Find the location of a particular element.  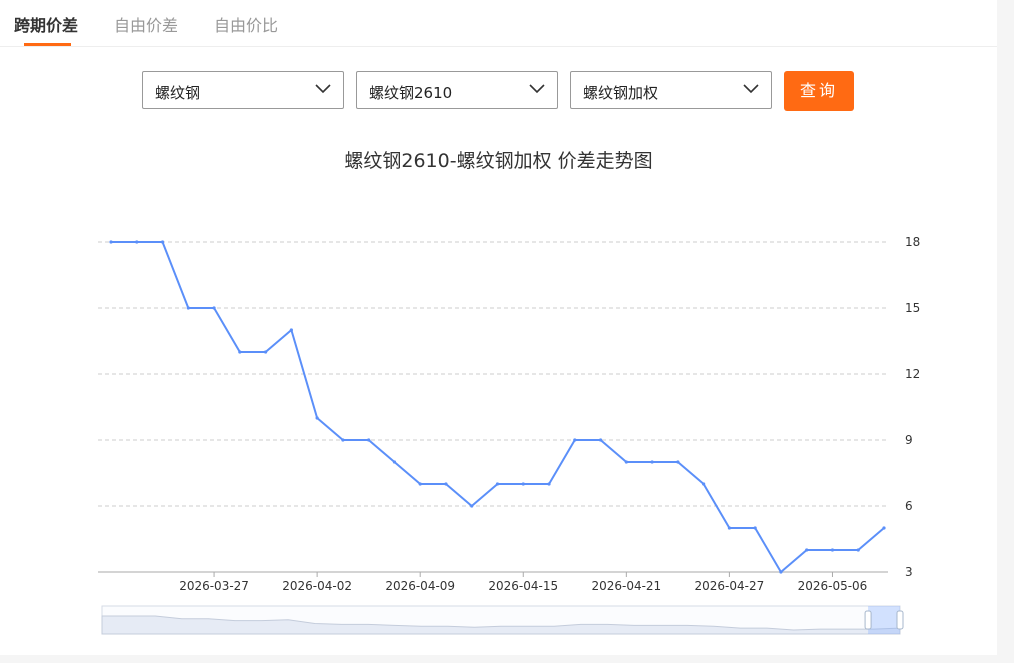

y-tick-label: 12 is located at coordinates (912, 374).